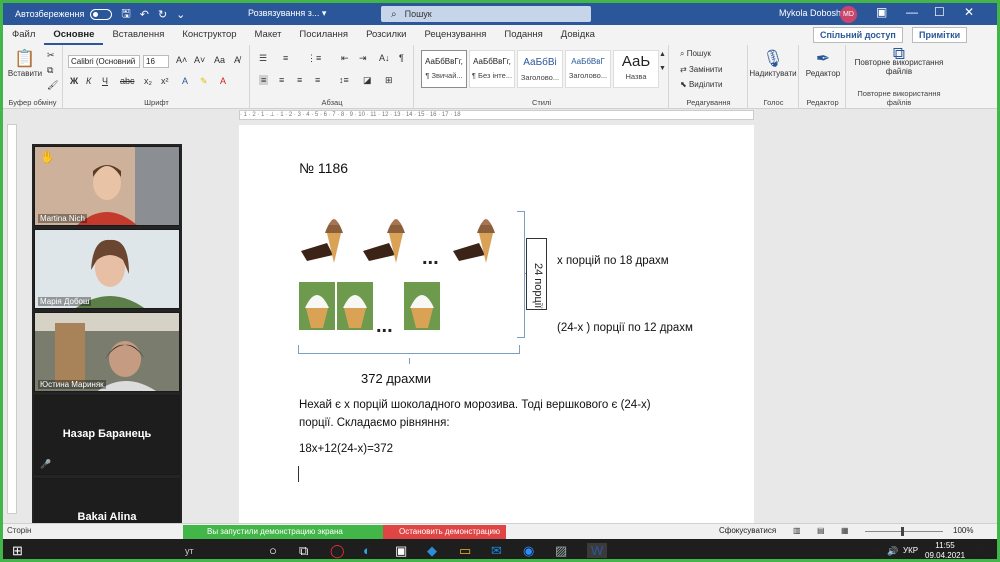 The height and width of the screenshot is (562, 1000). What do you see at coordinates (107, 269) in the screenshot?
I see `participant-tile: Марія Добош` at bounding box center [107, 269].